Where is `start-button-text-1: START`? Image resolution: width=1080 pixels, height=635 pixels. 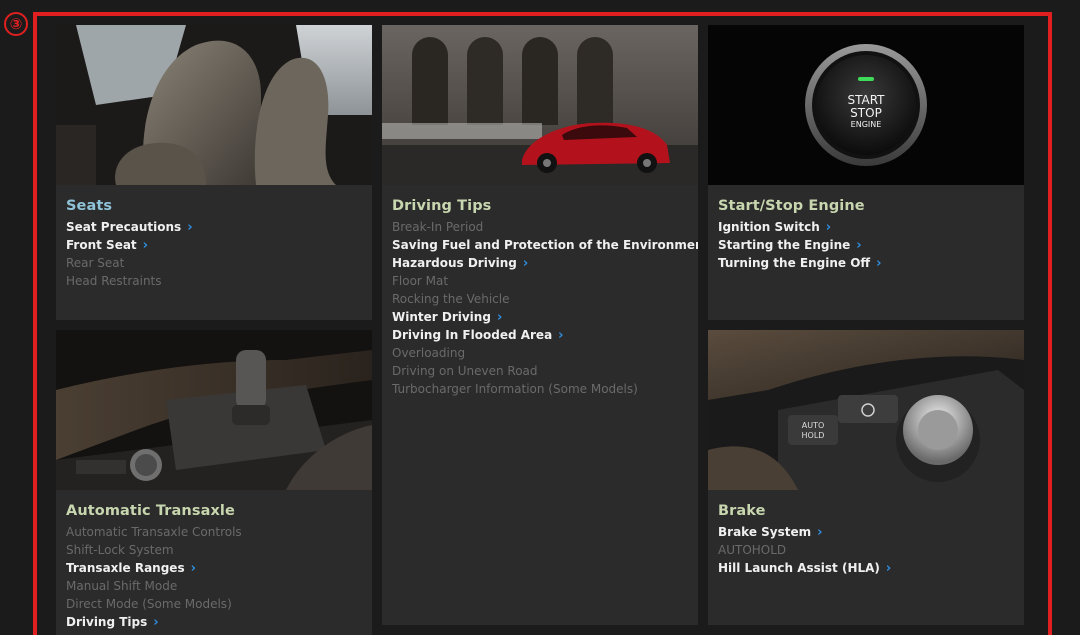 start-button-text-1: START is located at coordinates (866, 100).